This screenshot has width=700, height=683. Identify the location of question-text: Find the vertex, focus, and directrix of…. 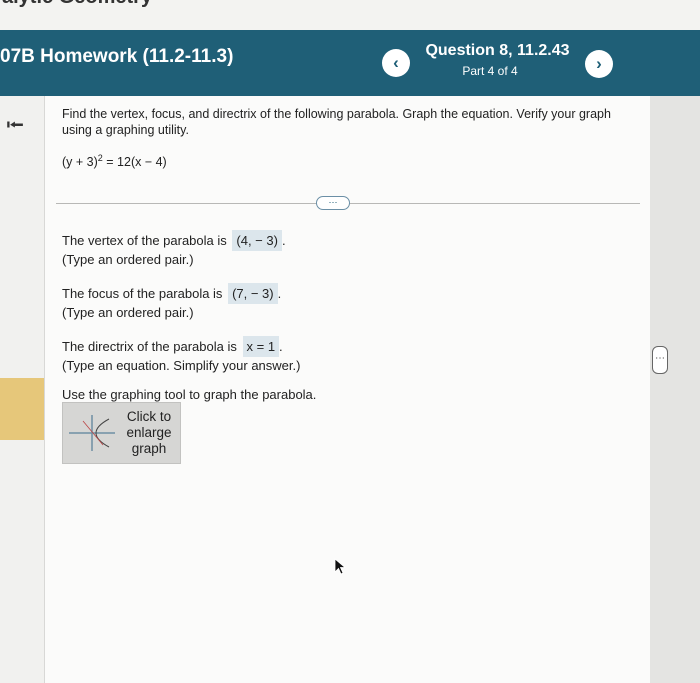
(336, 122).